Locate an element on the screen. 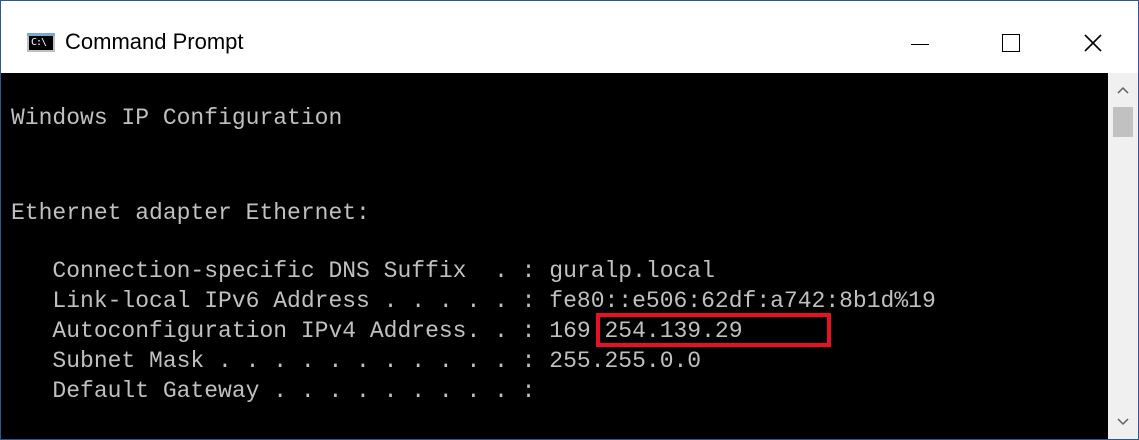 The image size is (1139, 440). chevron-up-icon is located at coordinates (1123, 90).